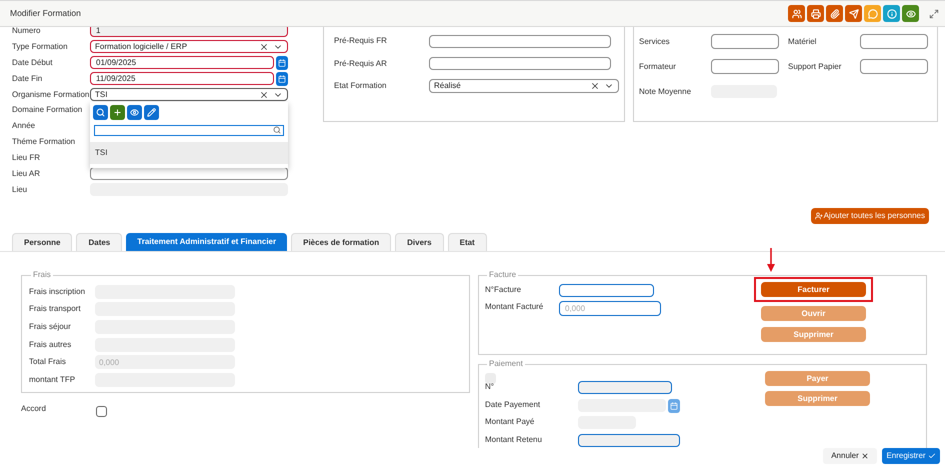 This screenshot has height=468, width=945. I want to click on field-label: Etat Formation, so click(361, 86).